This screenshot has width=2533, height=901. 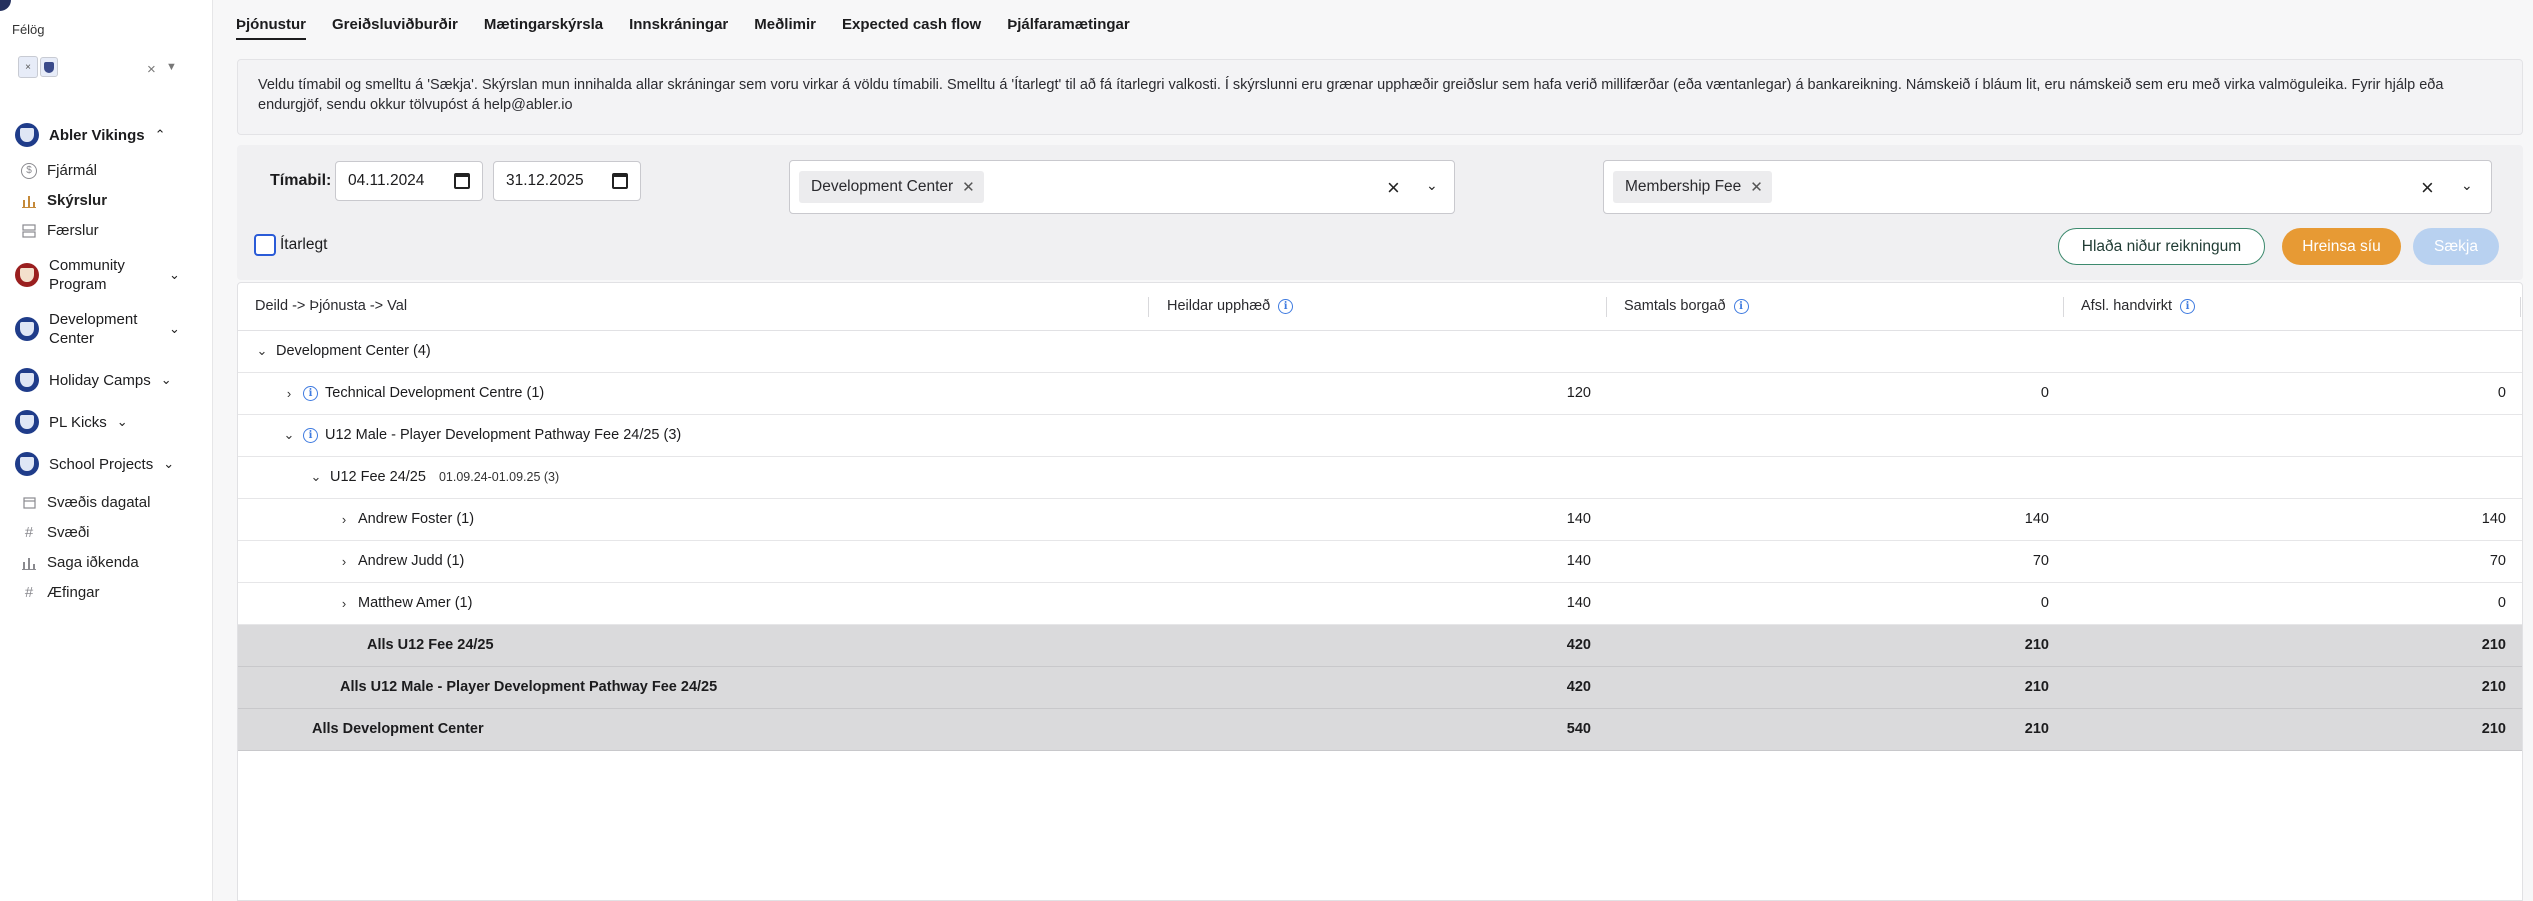 What do you see at coordinates (60, 592) in the screenshot?
I see `sidebar-item-practices: # Æfingar` at bounding box center [60, 592].